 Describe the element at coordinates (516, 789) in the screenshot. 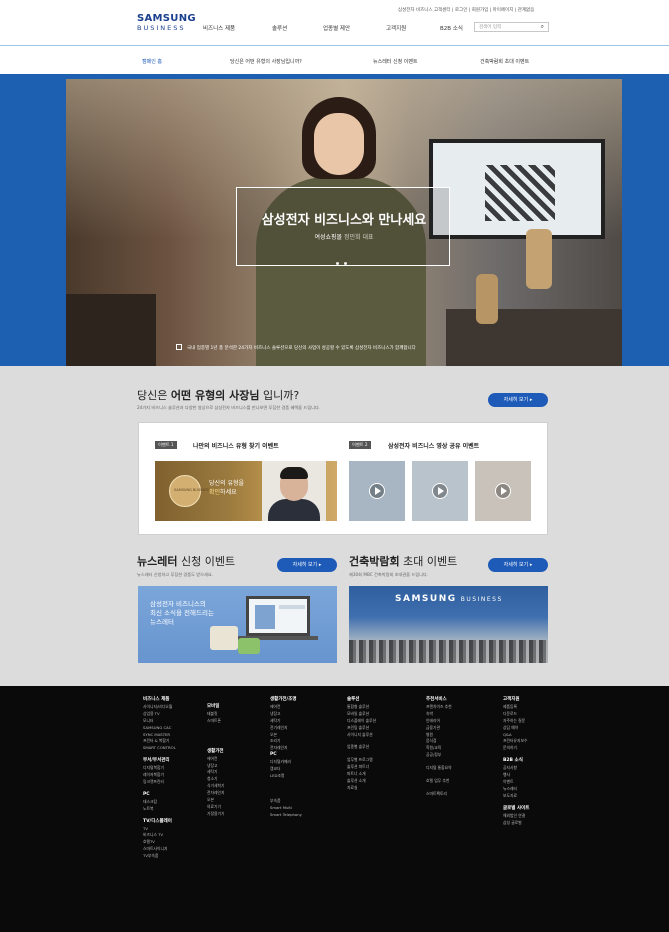

I see `footer-link: 뉴스레터` at that location.